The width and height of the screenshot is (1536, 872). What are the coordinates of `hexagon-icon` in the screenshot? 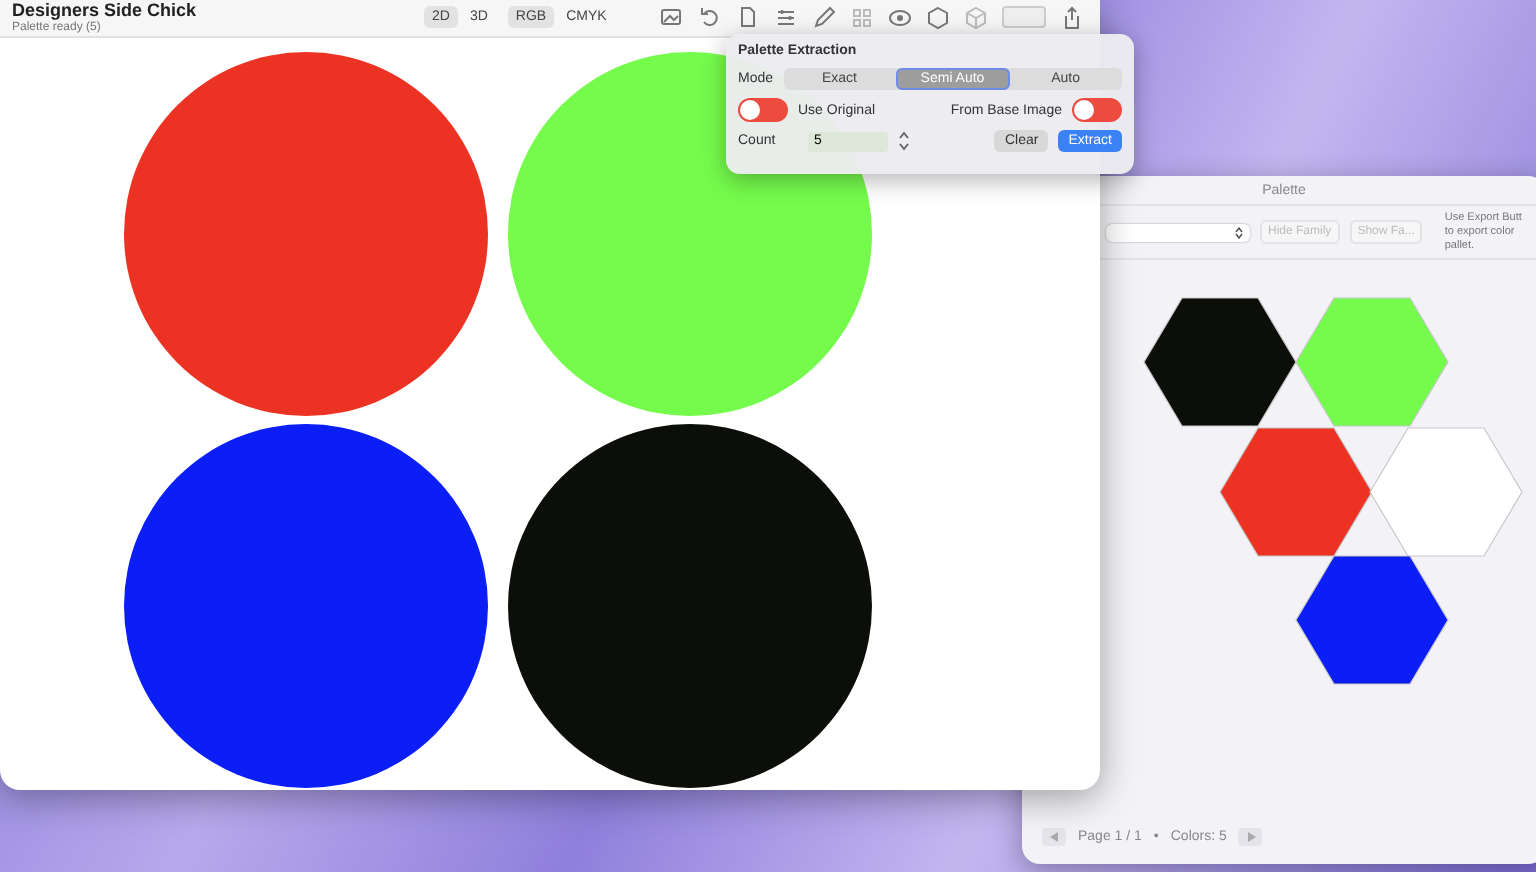 It's located at (938, 17).